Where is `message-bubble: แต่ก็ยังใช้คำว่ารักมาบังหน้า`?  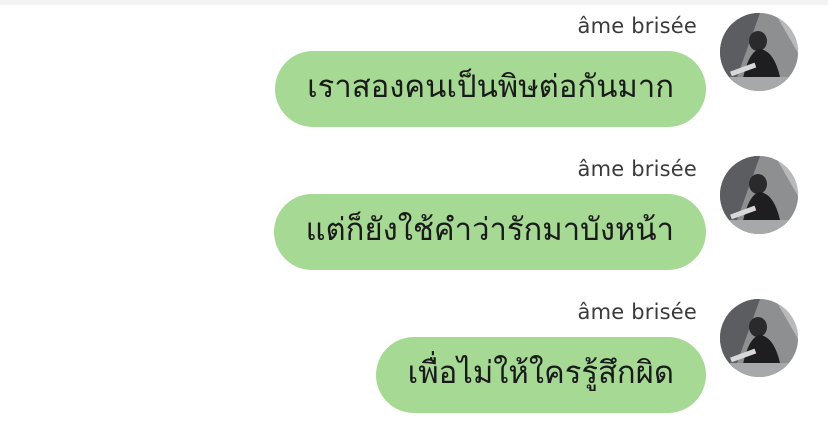
message-bubble: แต่ก็ยังใช้คำว่ารักมาบังหน้า is located at coordinates (489, 232).